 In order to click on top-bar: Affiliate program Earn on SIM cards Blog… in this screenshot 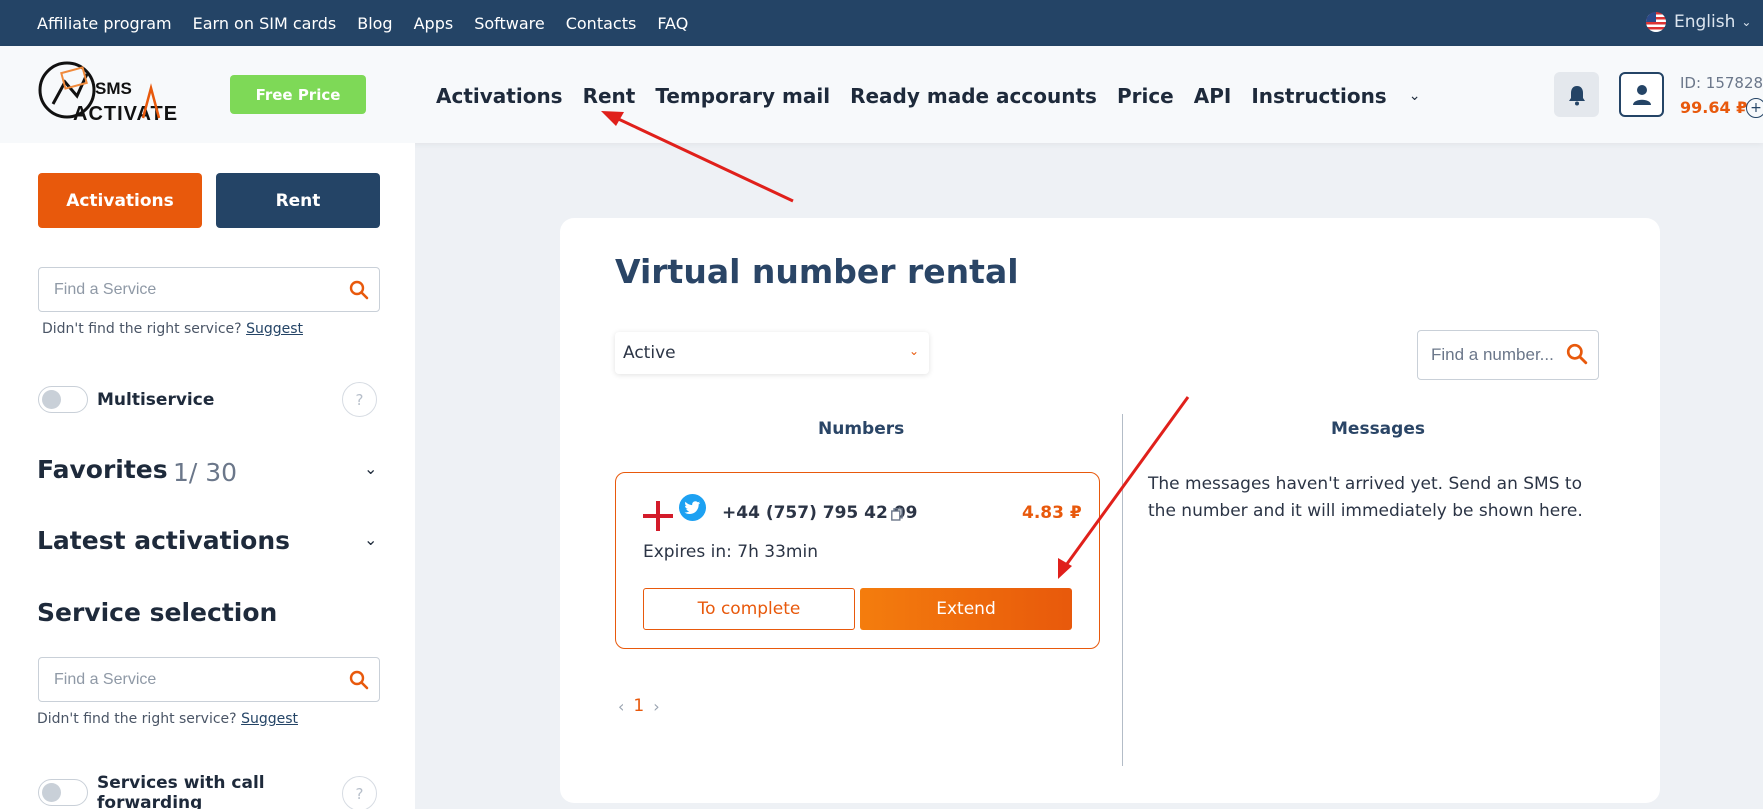, I will do `click(881, 23)`.